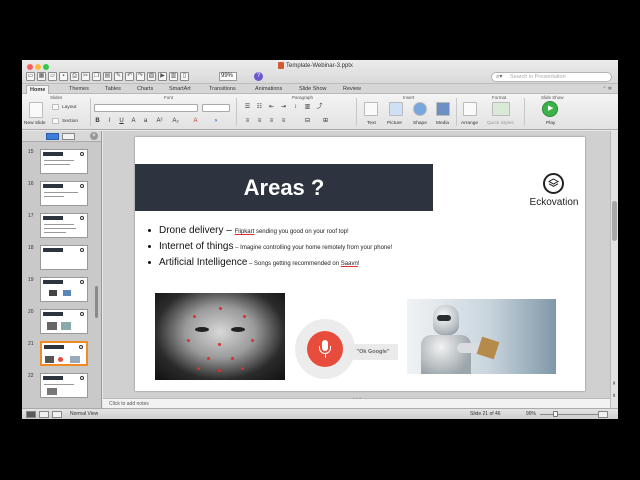  I want to click on notes-resize-grip: • • •, so click(357, 399).